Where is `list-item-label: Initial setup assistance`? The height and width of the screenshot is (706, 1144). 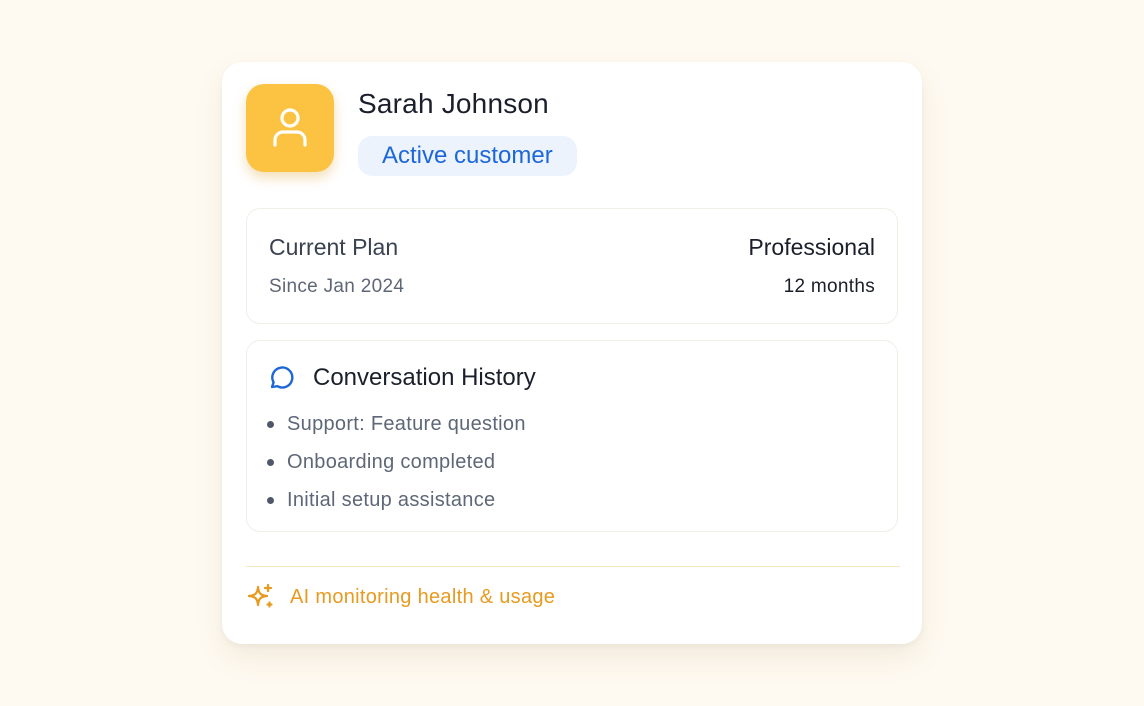
list-item-label: Initial setup assistance is located at coordinates (391, 499).